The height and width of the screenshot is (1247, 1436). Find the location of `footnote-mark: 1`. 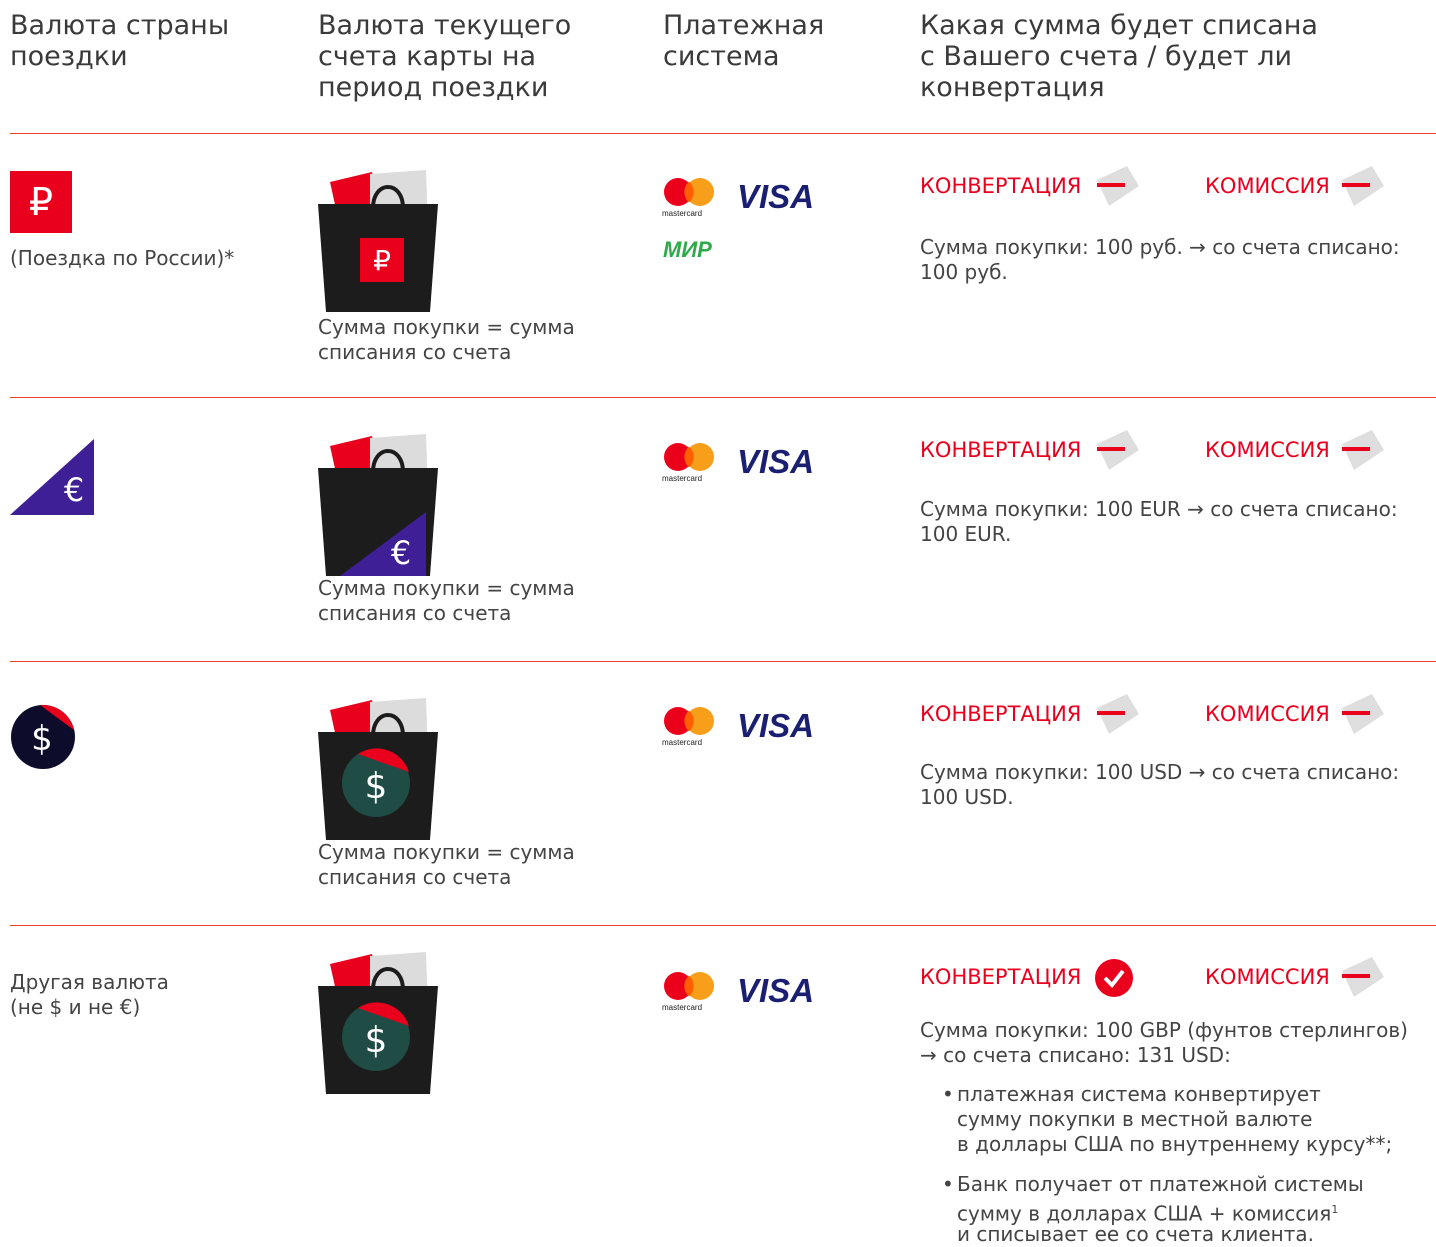

footnote-mark: 1 is located at coordinates (1335, 1209).